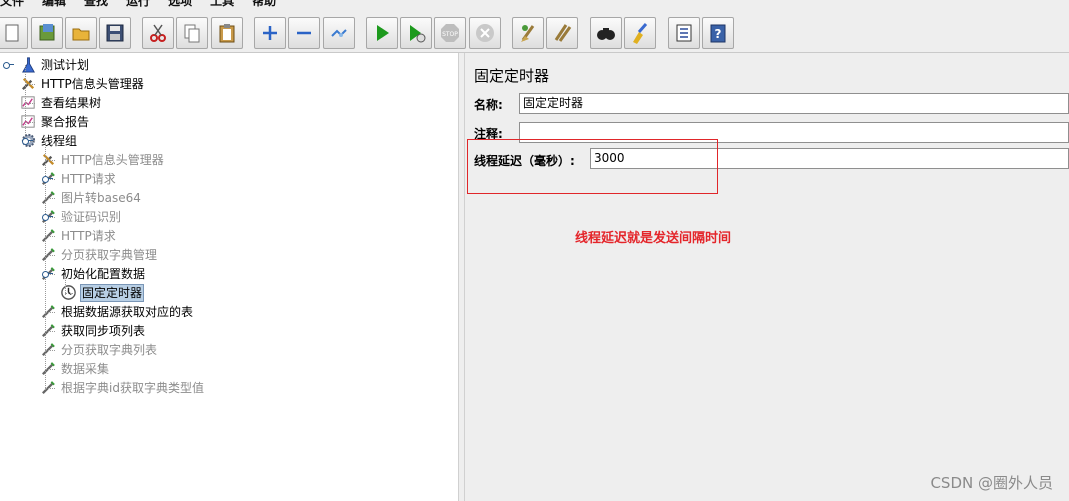 The height and width of the screenshot is (501, 1069). Describe the element at coordinates (138, 4) in the screenshot. I see `menu-item-3: 运行` at that location.